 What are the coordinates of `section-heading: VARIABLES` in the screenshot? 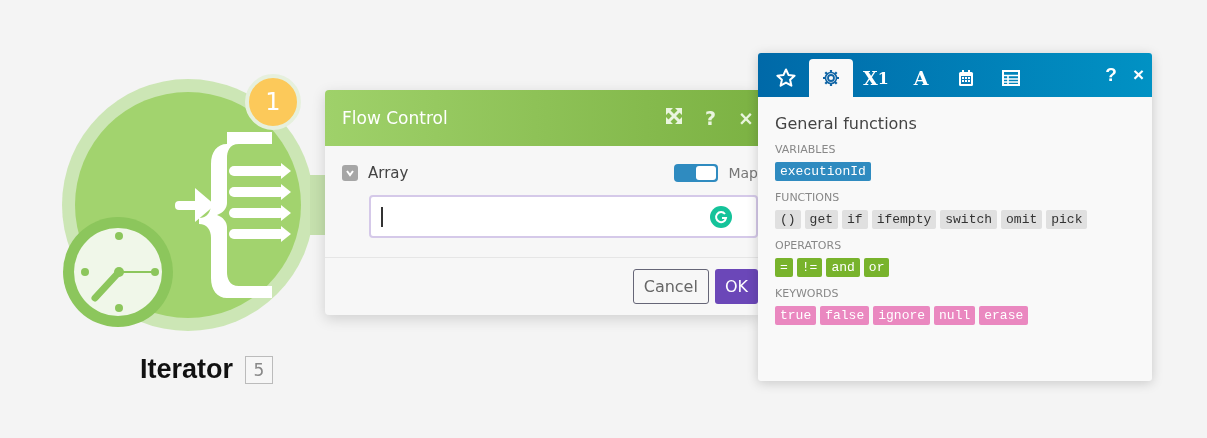 It's located at (806, 149).